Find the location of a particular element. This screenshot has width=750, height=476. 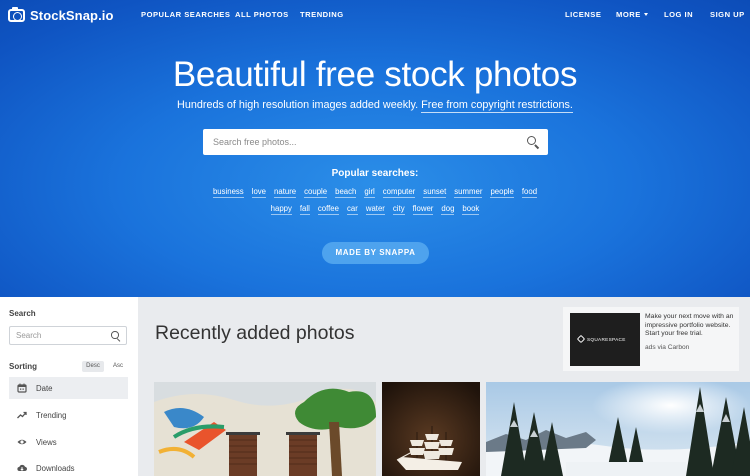

sort-item-views: Views is located at coordinates (68, 442).